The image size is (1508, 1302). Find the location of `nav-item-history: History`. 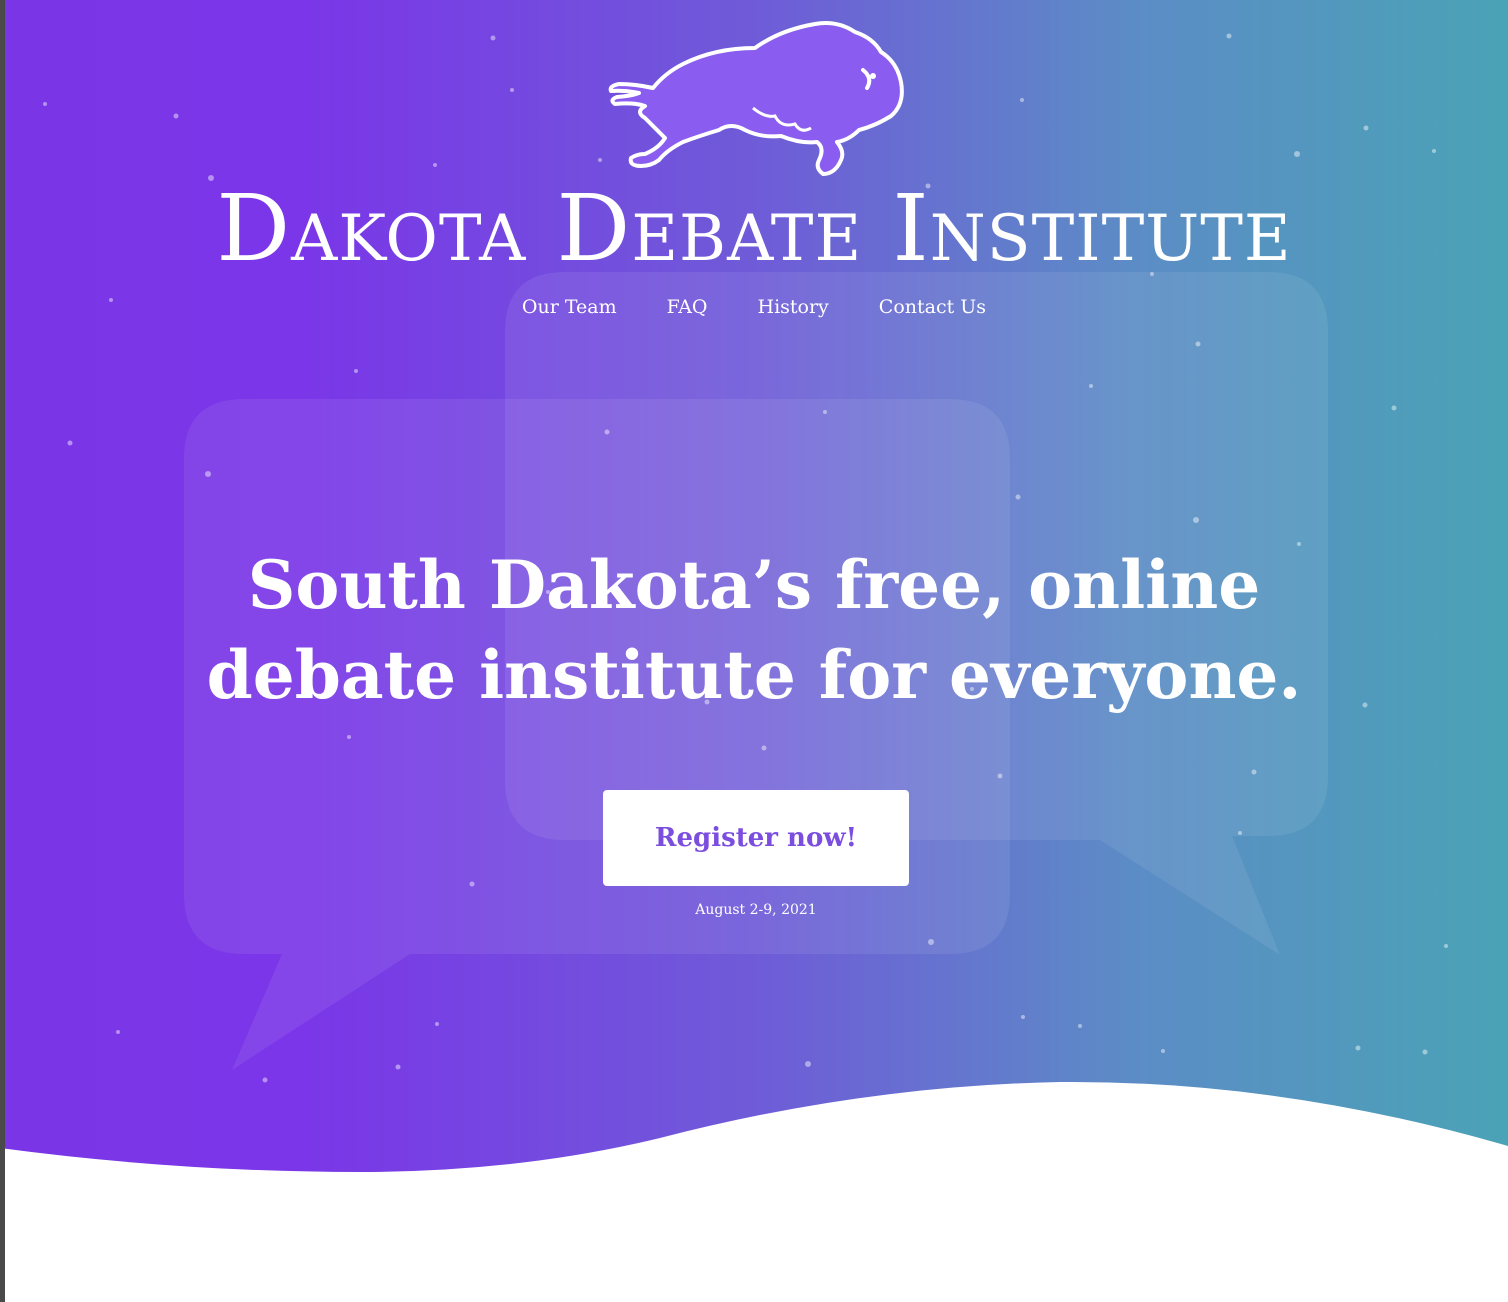

nav-item-history: History is located at coordinates (793, 307).